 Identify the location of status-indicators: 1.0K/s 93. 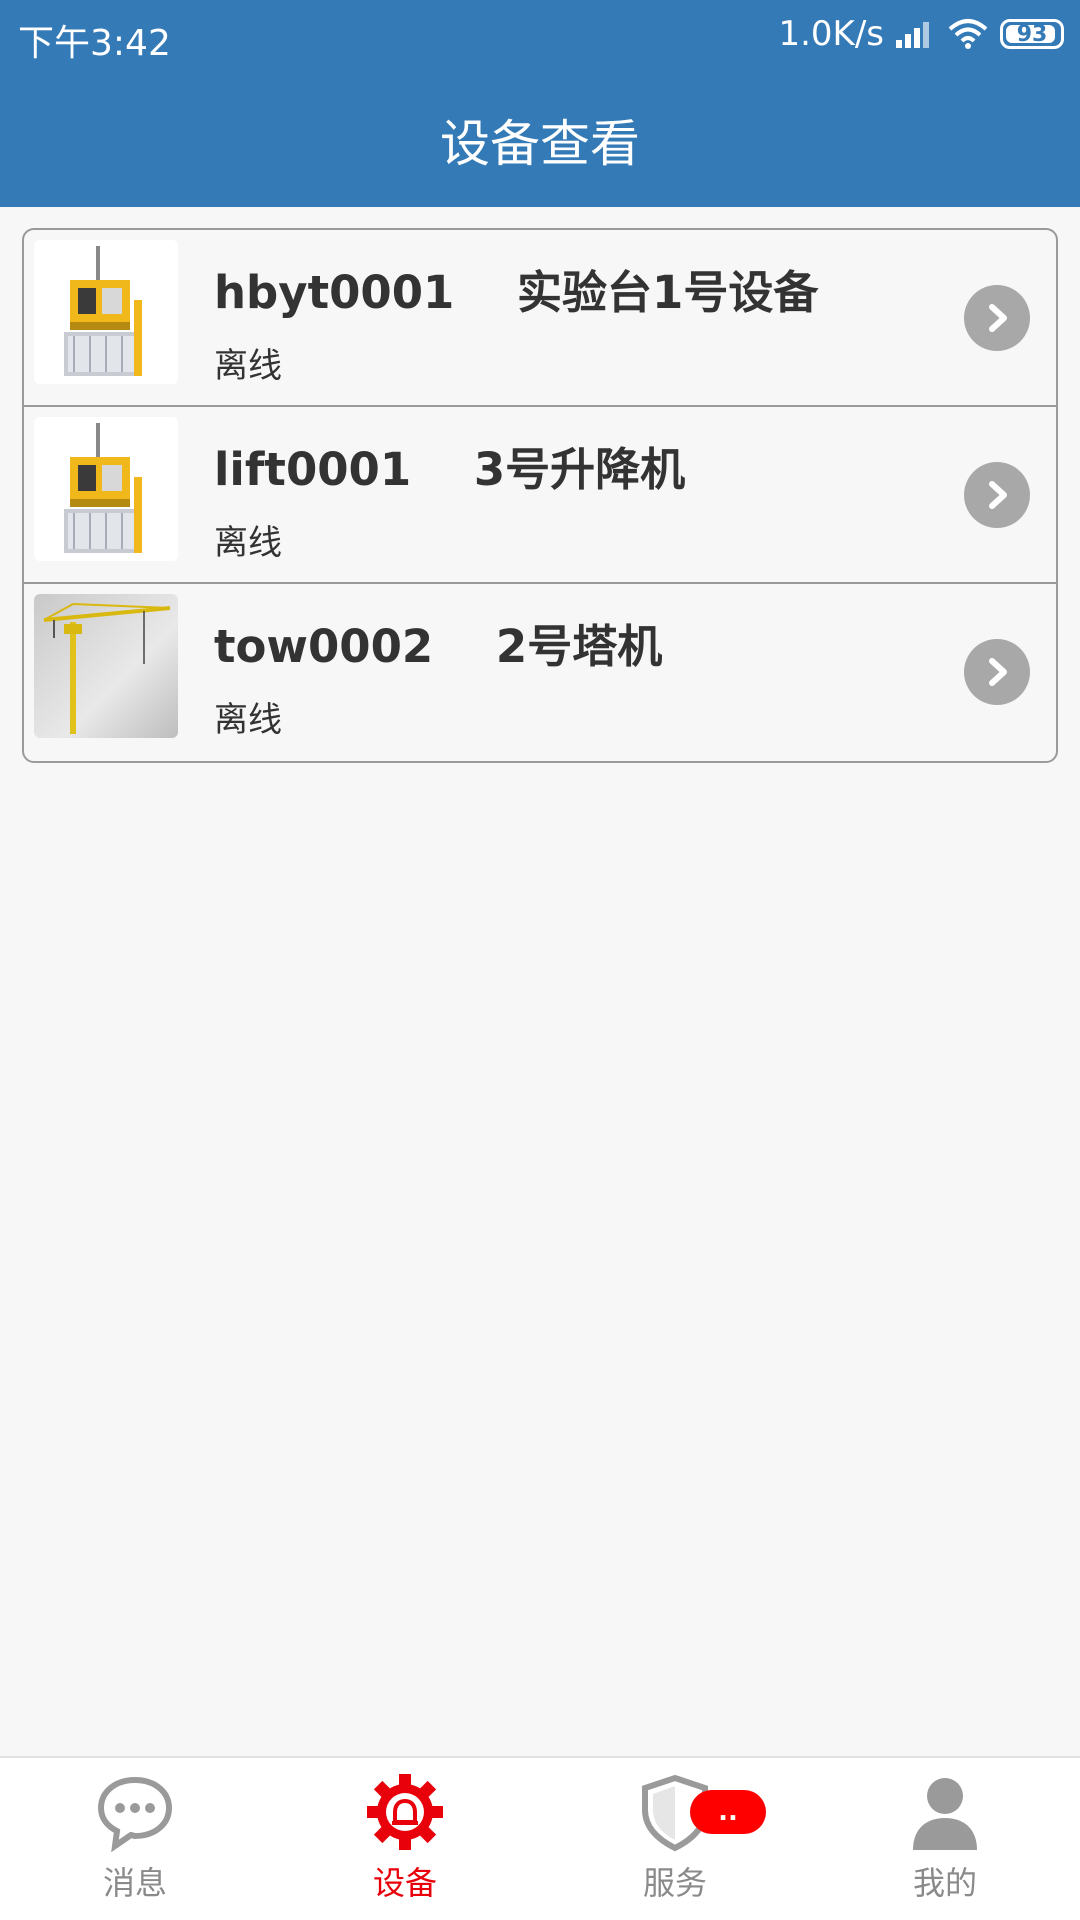
(921, 34).